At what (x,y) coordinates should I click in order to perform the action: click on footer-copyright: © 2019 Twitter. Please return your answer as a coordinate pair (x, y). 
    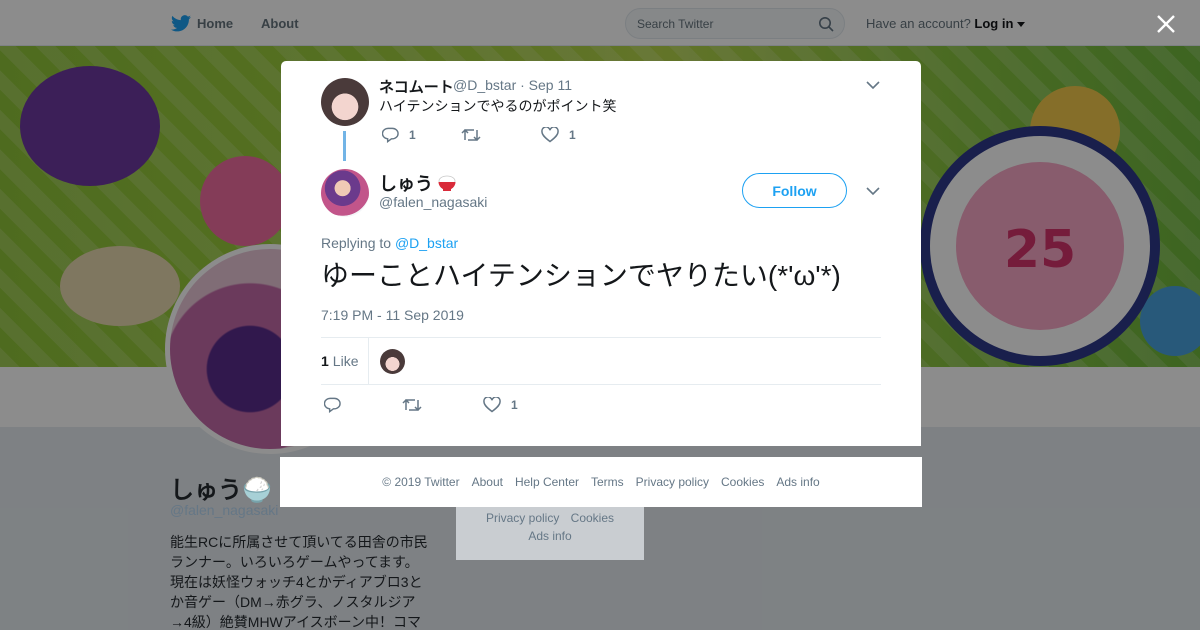
    Looking at the image, I should click on (421, 482).